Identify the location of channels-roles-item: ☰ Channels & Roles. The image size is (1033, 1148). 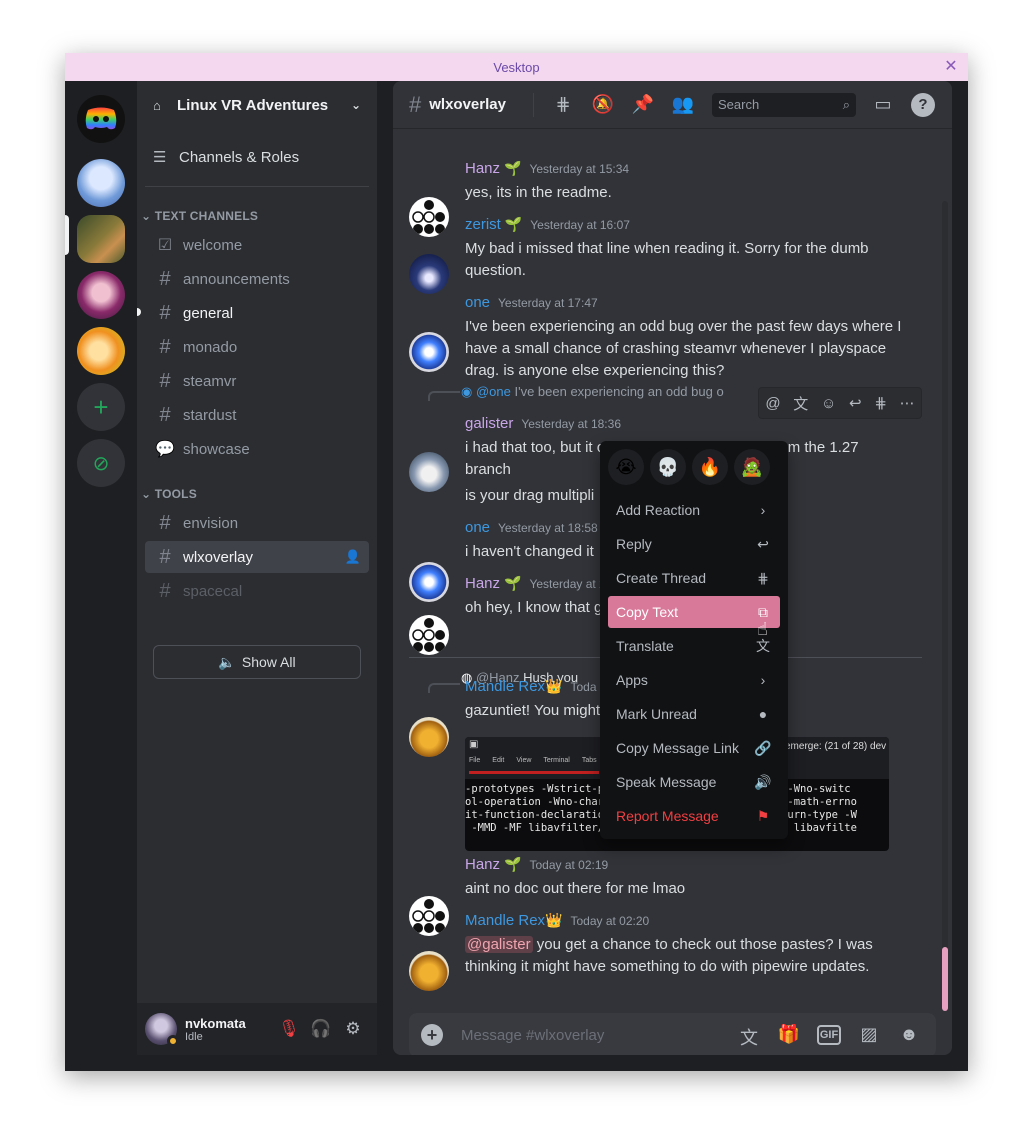
(257, 157).